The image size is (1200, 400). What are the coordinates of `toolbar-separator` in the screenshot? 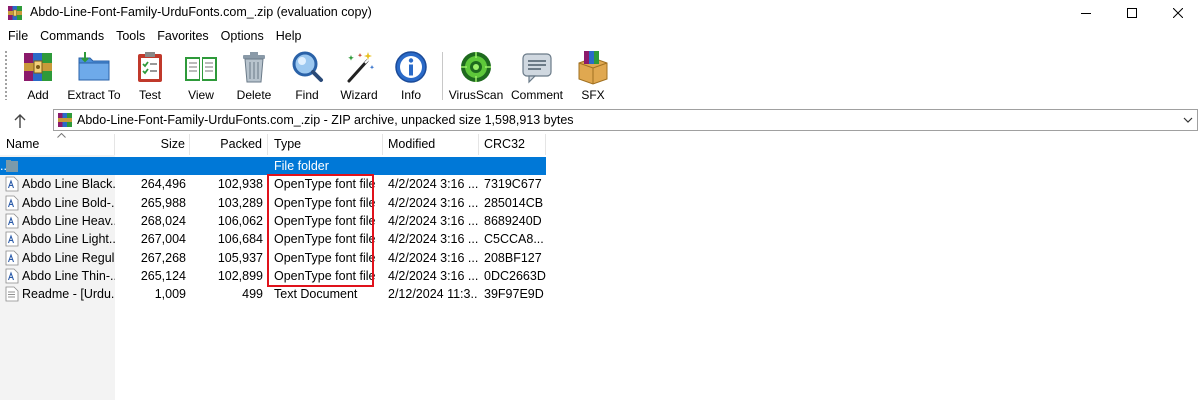 It's located at (442, 76).